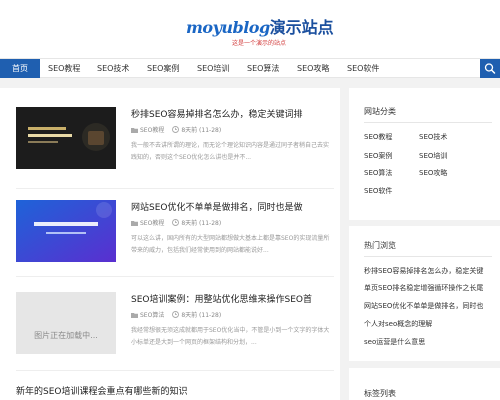  I want to click on site-logo: moyublog 演示站点, so click(260, 26).